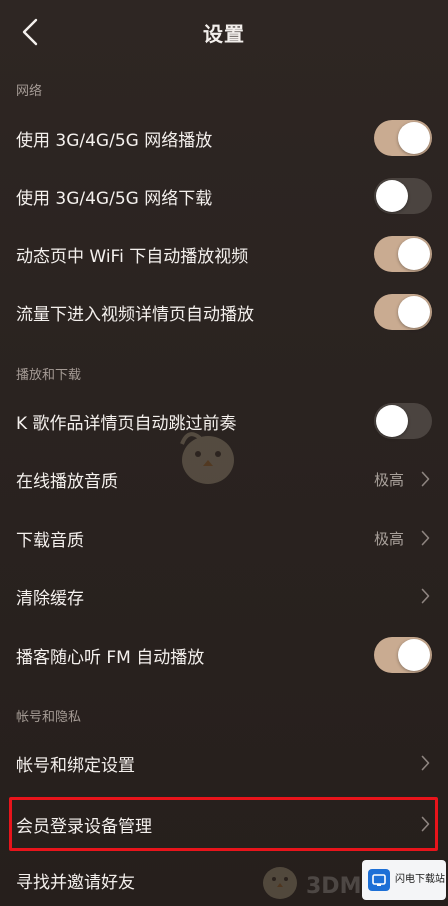 The width and height of the screenshot is (448, 906). What do you see at coordinates (224, 596) in the screenshot?
I see `setting-row-clear-cache: 清除缓存` at bounding box center [224, 596].